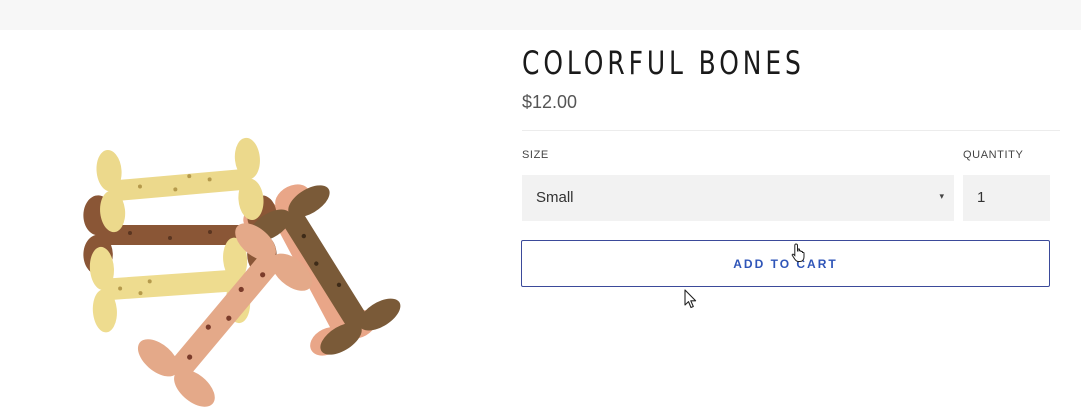  I want to click on add-to-cart-button: ADD TO CART, so click(785, 263).